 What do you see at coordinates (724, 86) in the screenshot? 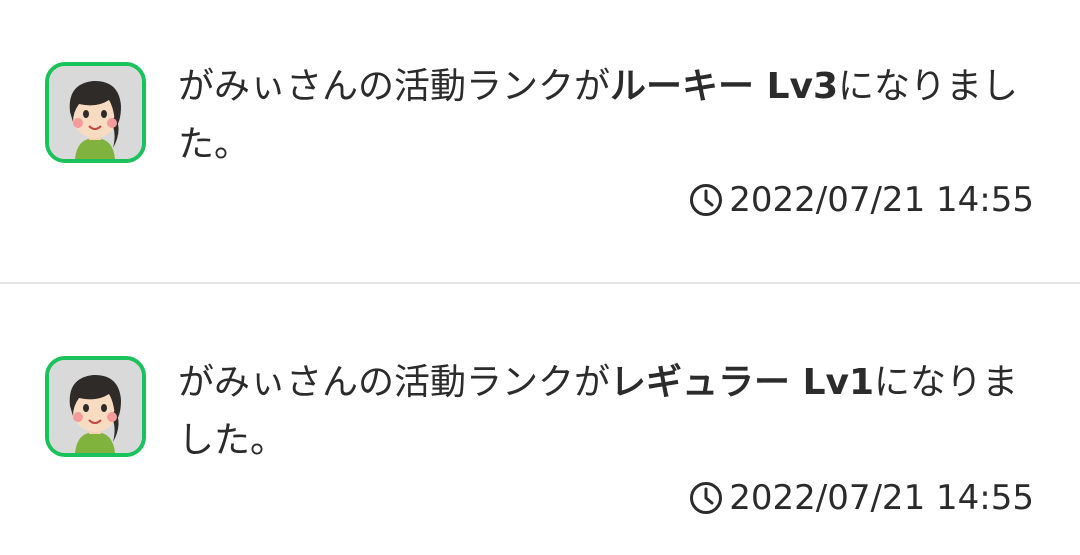
I see `rank-label: ルーキー Lv3` at bounding box center [724, 86].